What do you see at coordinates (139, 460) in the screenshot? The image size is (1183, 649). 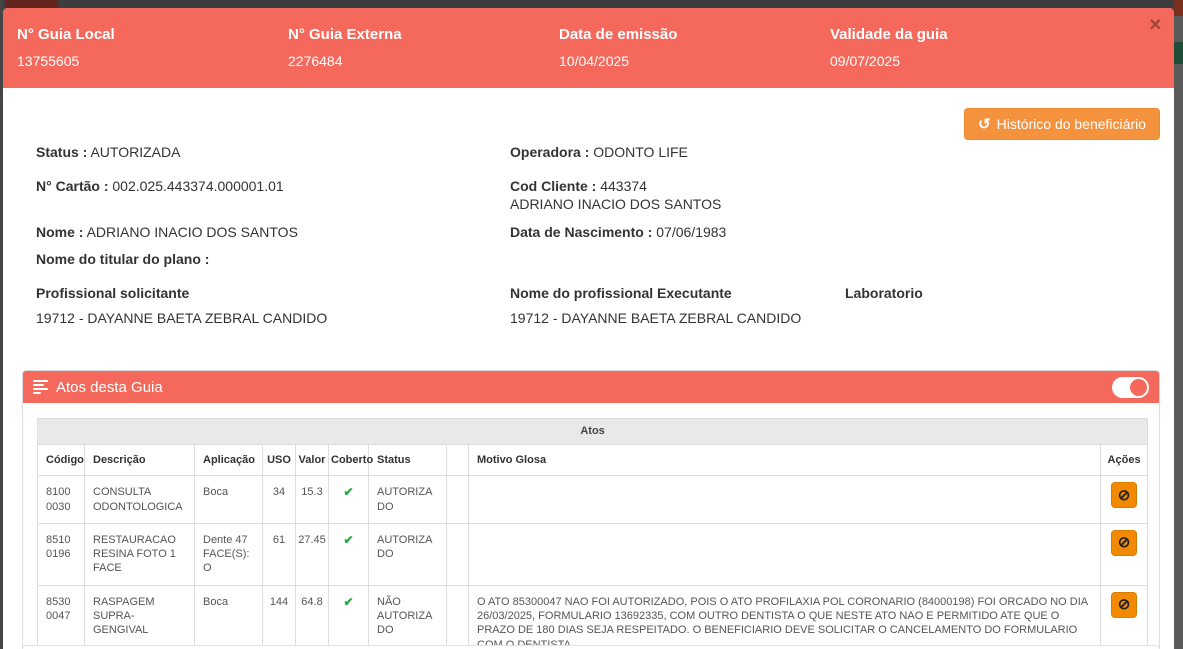 I see `col-descricao: Descrição` at bounding box center [139, 460].